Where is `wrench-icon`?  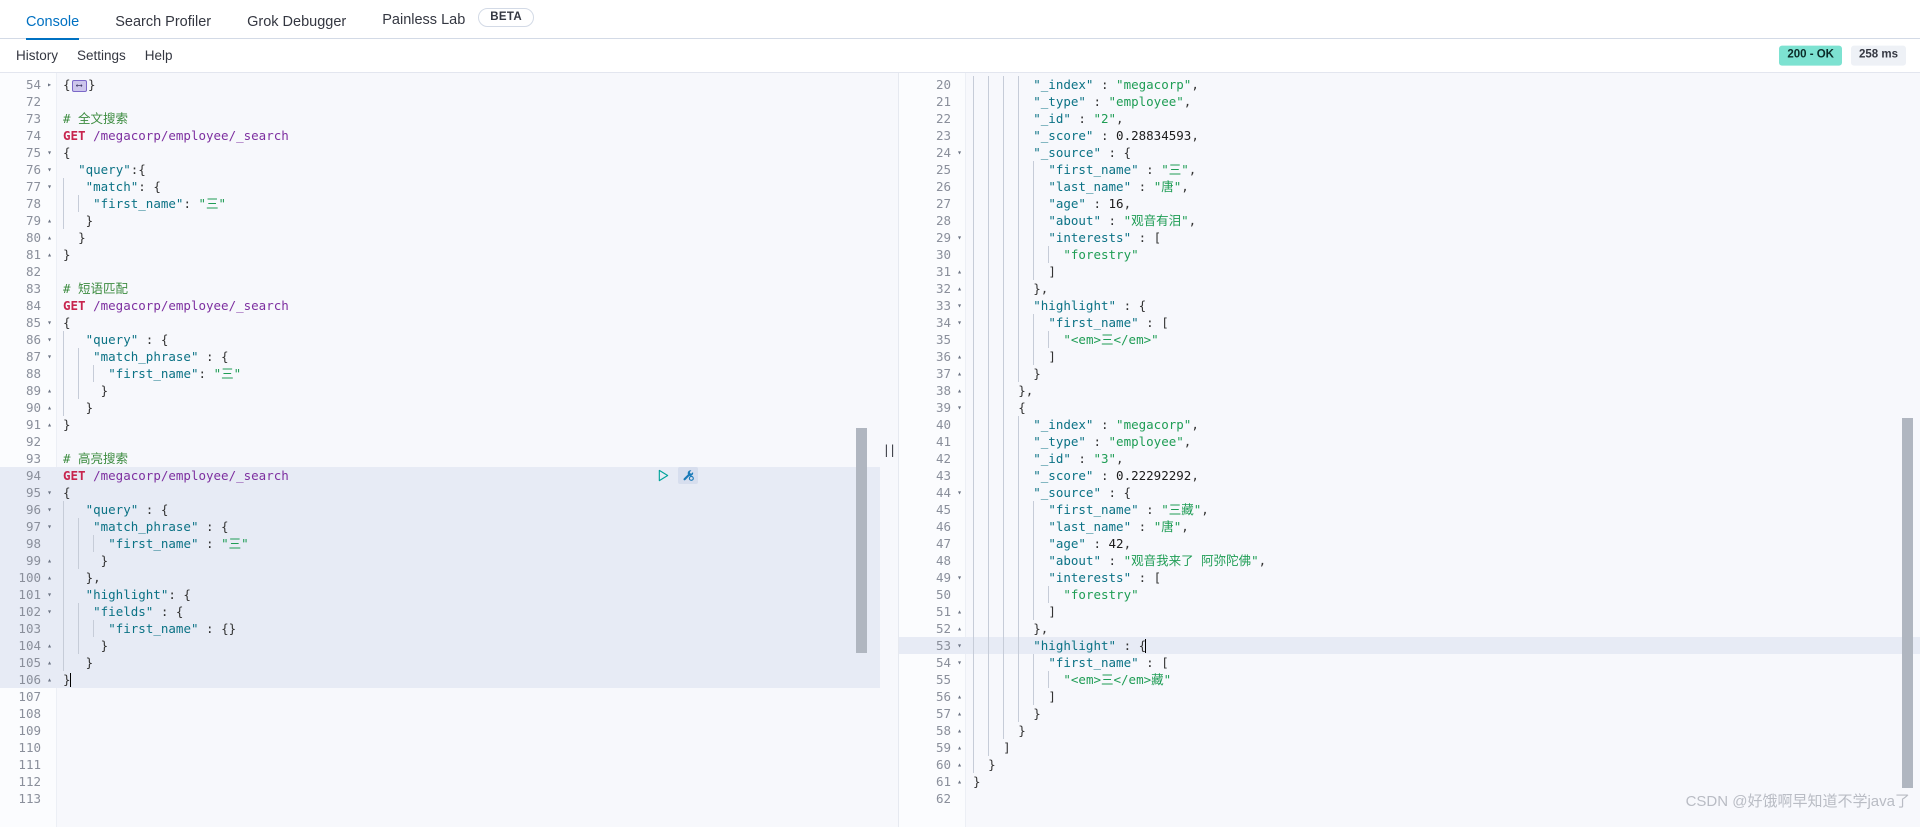 wrench-icon is located at coordinates (688, 475).